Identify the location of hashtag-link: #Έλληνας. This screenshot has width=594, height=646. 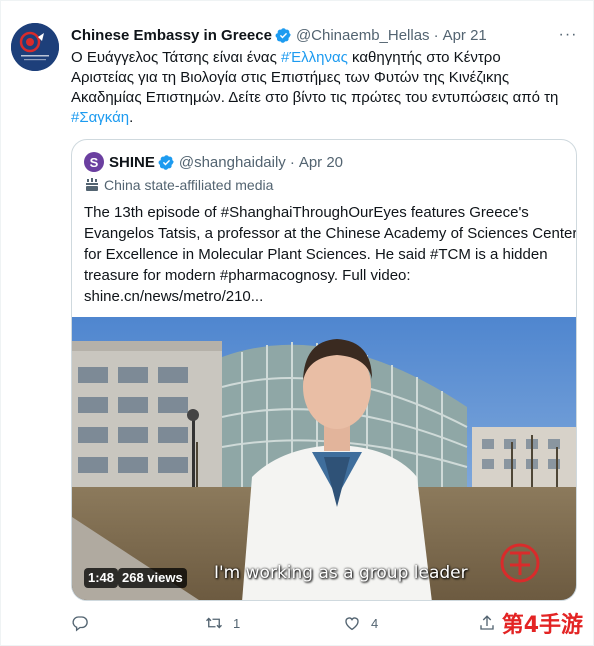
(314, 57).